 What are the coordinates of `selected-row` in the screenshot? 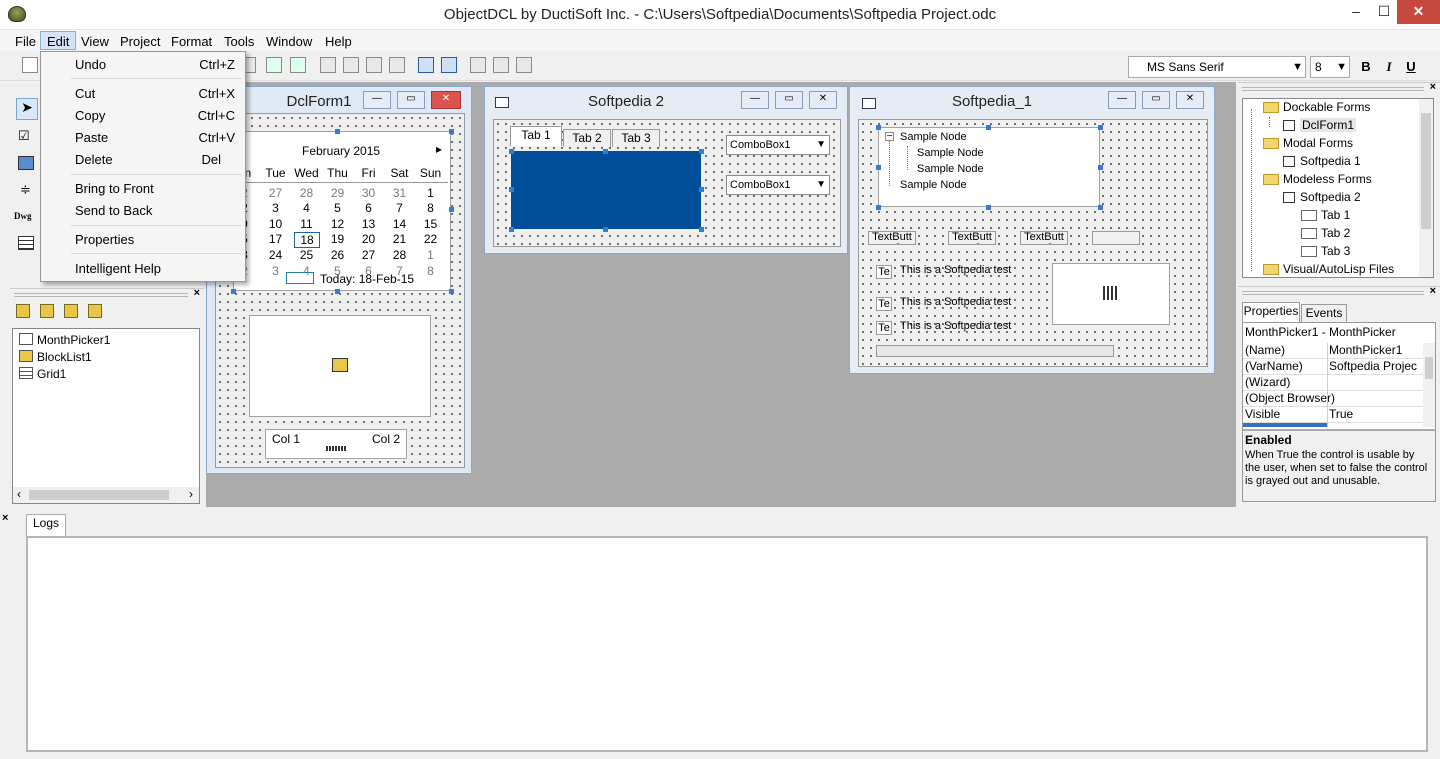 It's located at (1285, 425).